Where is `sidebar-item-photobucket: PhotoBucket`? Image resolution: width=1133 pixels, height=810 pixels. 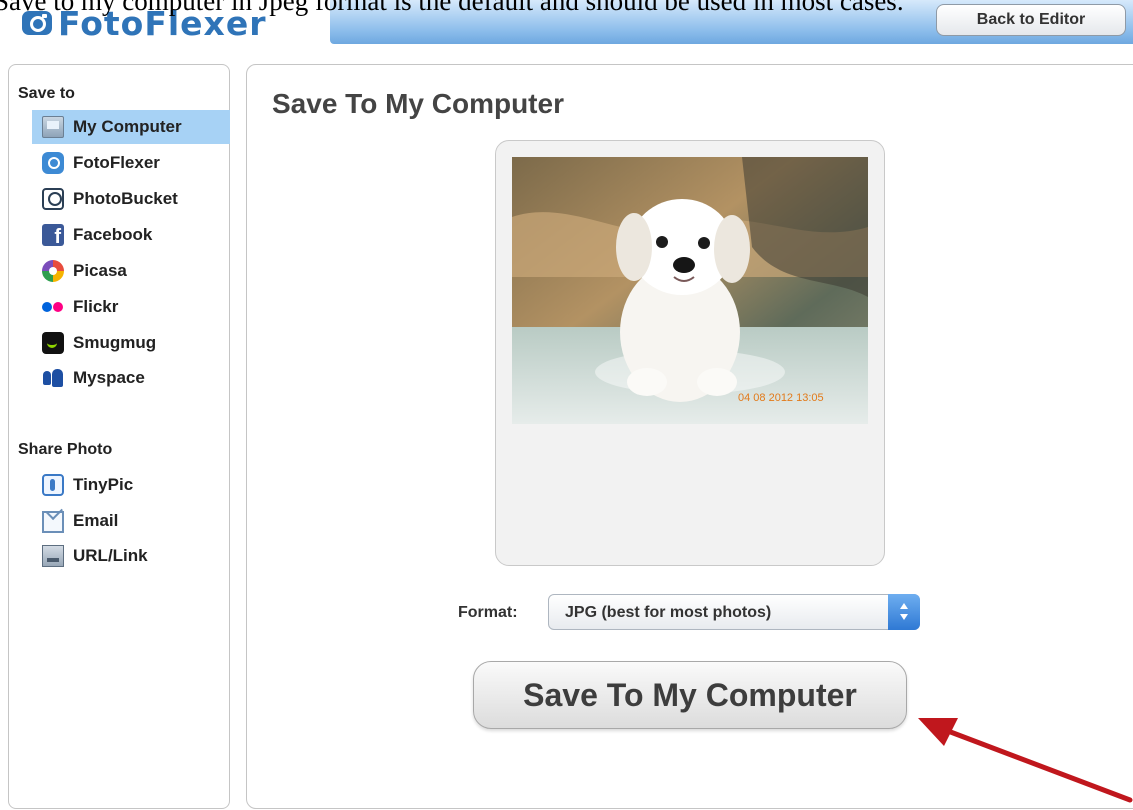 sidebar-item-photobucket: PhotoBucket is located at coordinates (131, 199).